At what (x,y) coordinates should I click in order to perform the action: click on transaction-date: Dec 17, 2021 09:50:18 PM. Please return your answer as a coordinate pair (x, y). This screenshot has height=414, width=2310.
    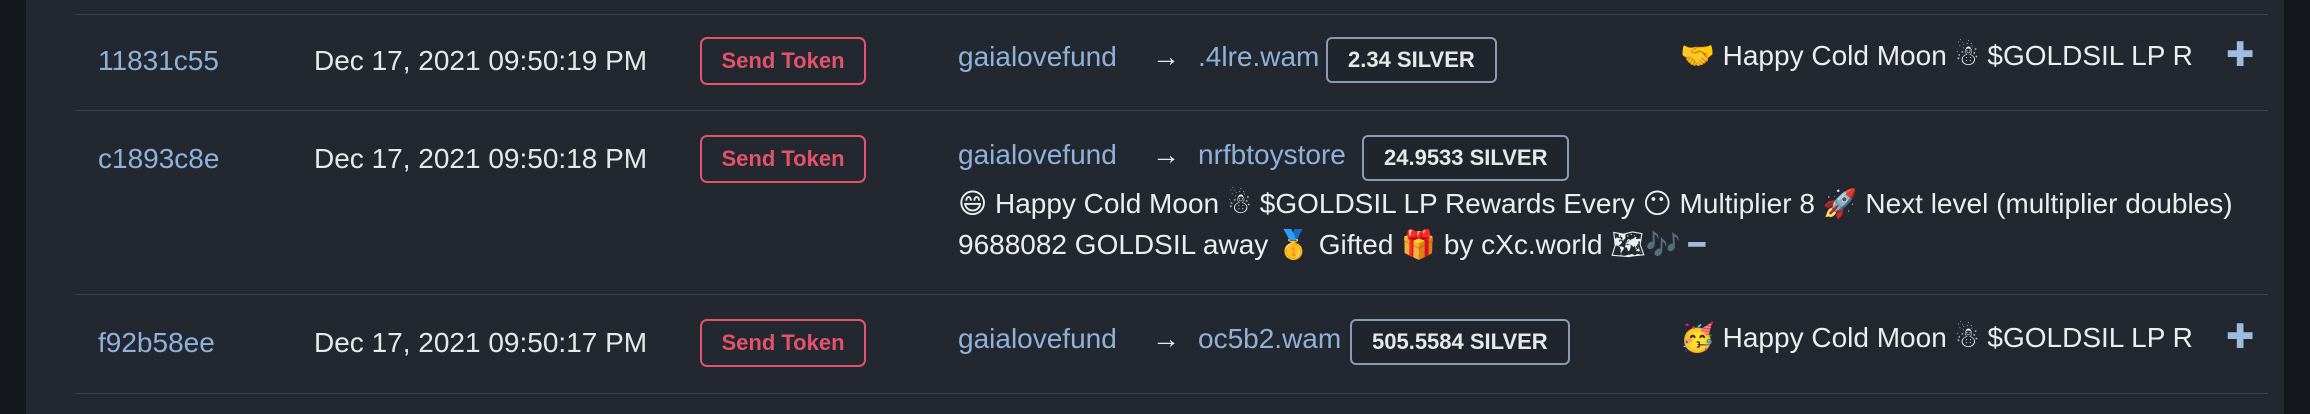
    Looking at the image, I should click on (481, 158).